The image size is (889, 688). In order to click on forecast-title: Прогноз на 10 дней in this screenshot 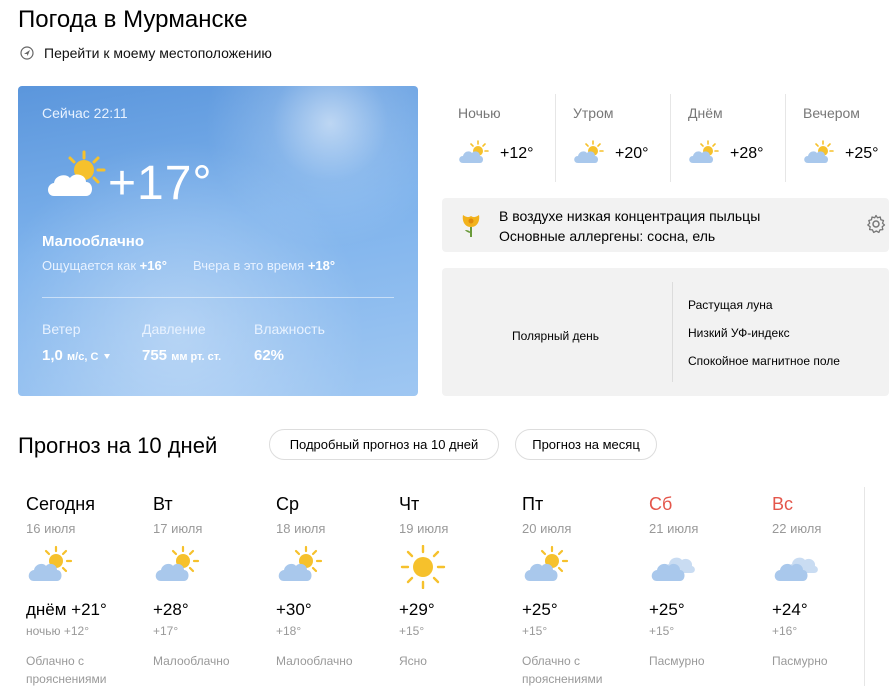, I will do `click(118, 445)`.